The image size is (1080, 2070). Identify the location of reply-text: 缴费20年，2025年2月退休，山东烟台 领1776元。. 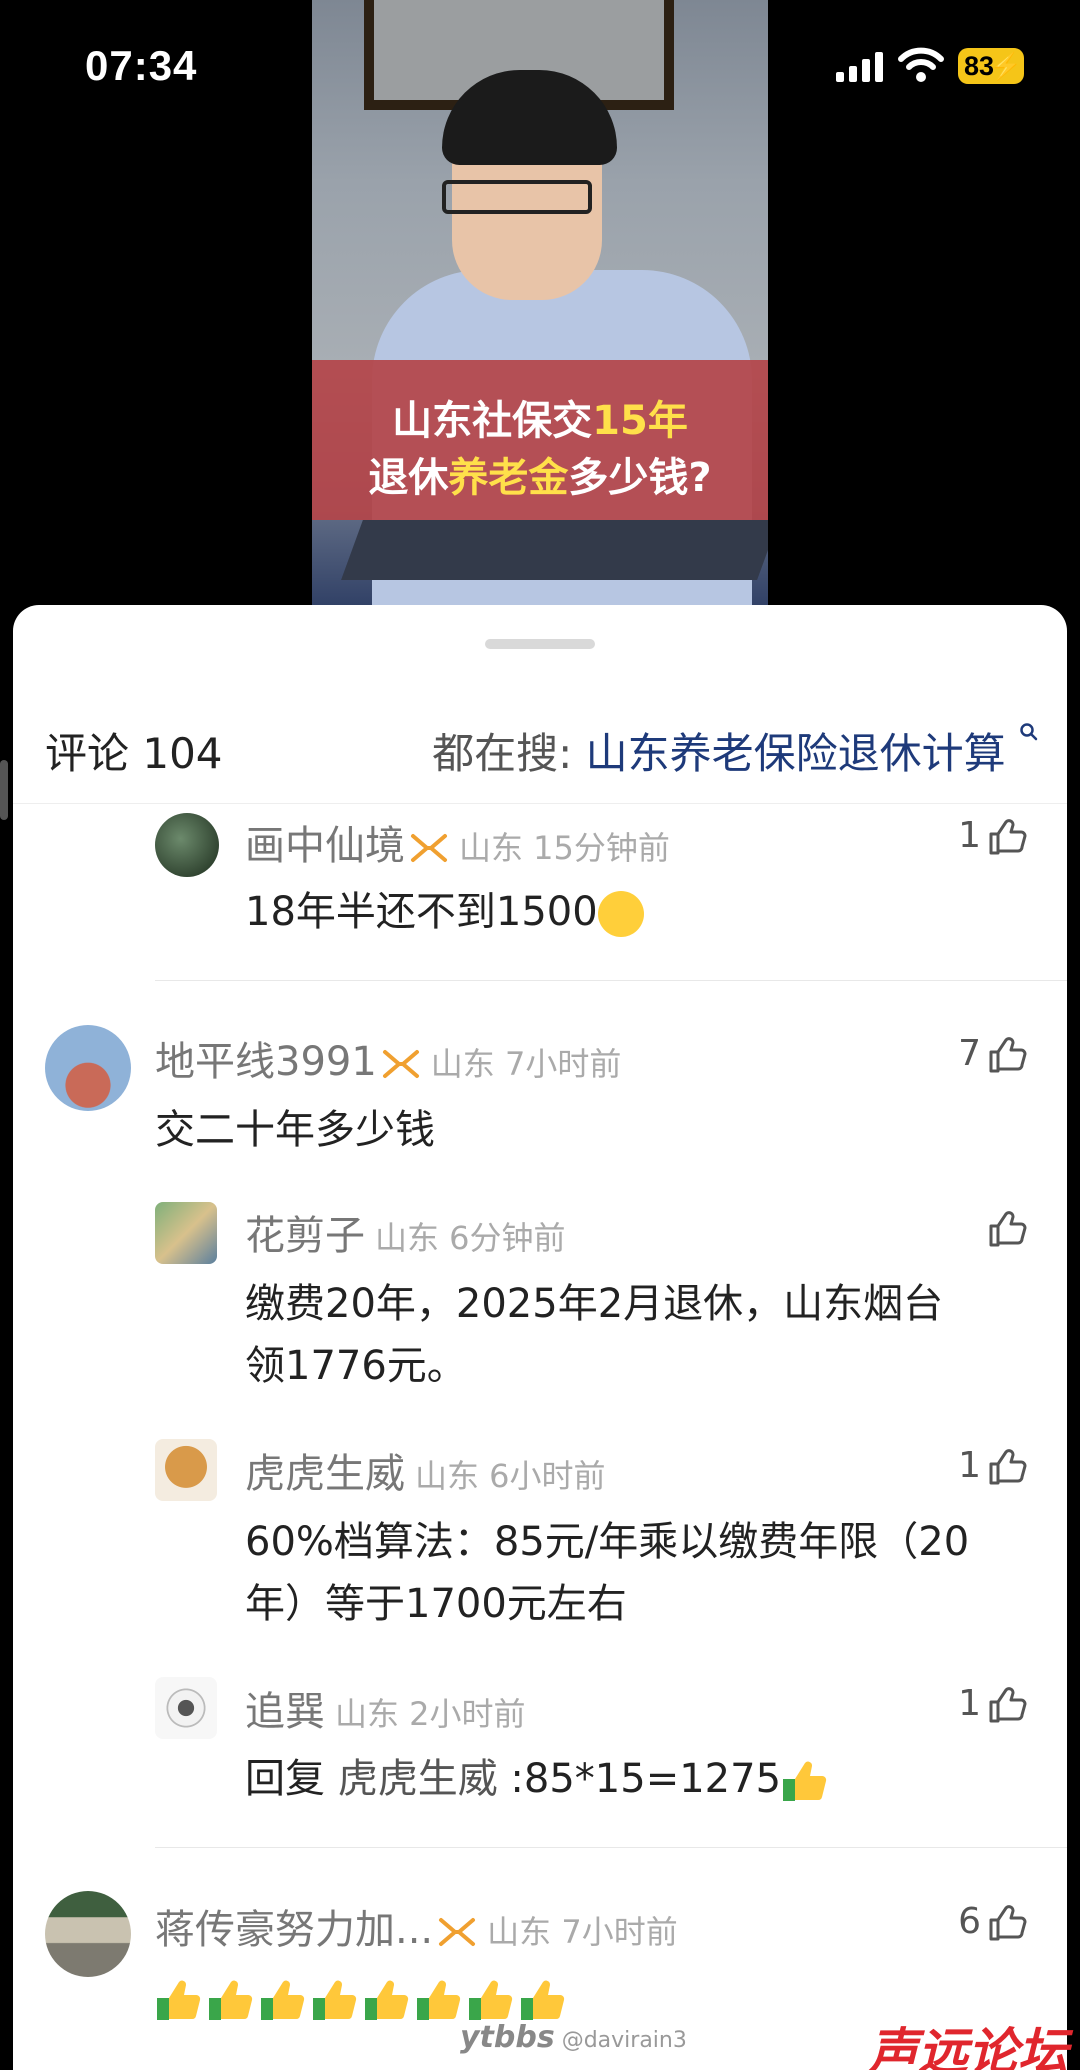
(594, 1335).